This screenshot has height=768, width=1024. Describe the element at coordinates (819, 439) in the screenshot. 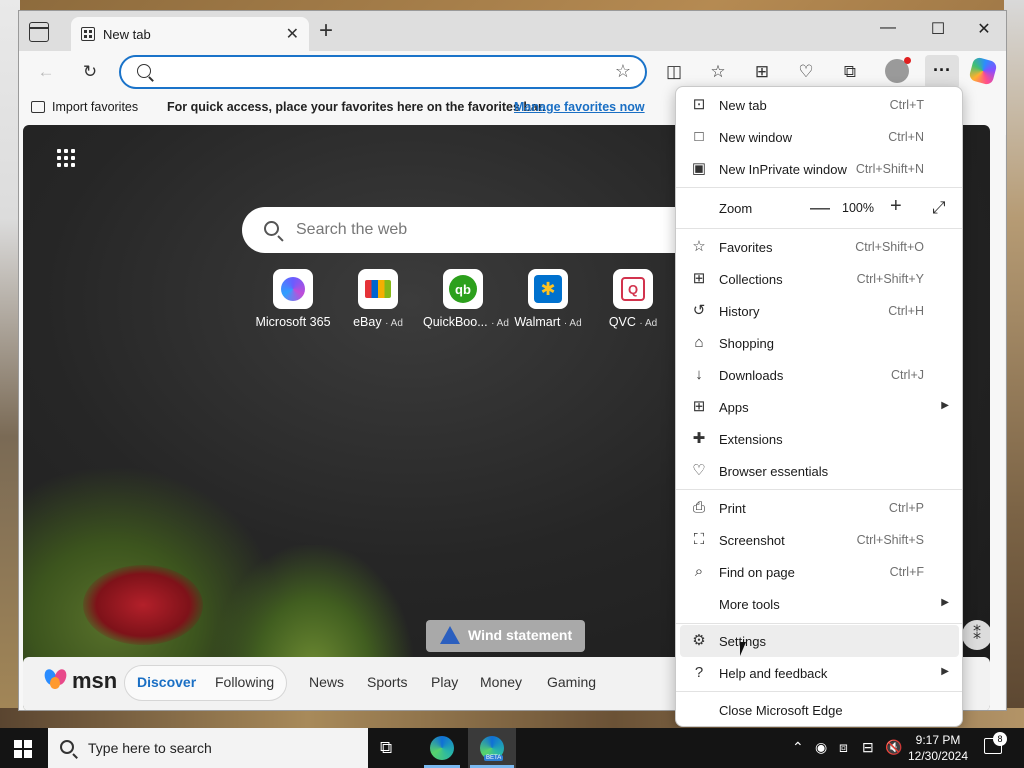

I see `menu-item-extensions: ✚ Extensions` at that location.